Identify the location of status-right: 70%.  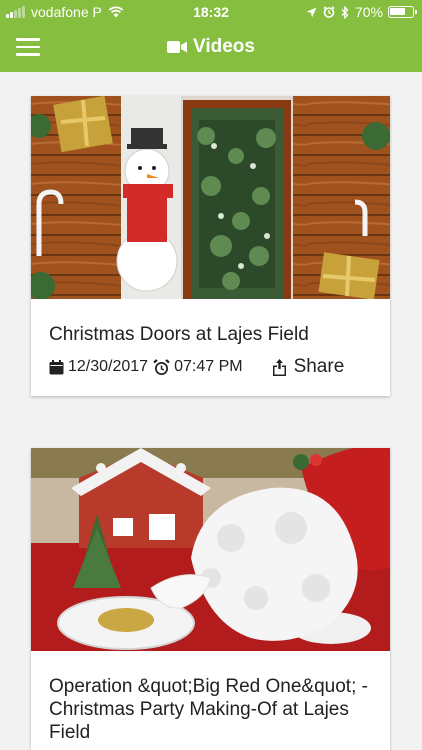
(361, 12).